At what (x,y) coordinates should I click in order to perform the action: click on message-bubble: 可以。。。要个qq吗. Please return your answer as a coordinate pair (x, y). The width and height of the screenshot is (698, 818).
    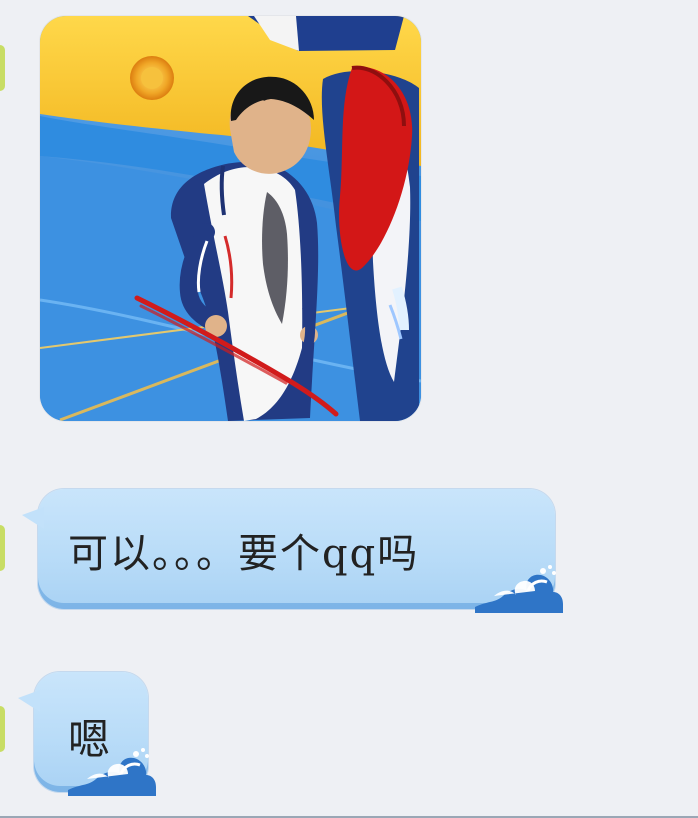
    Looking at the image, I should click on (292, 551).